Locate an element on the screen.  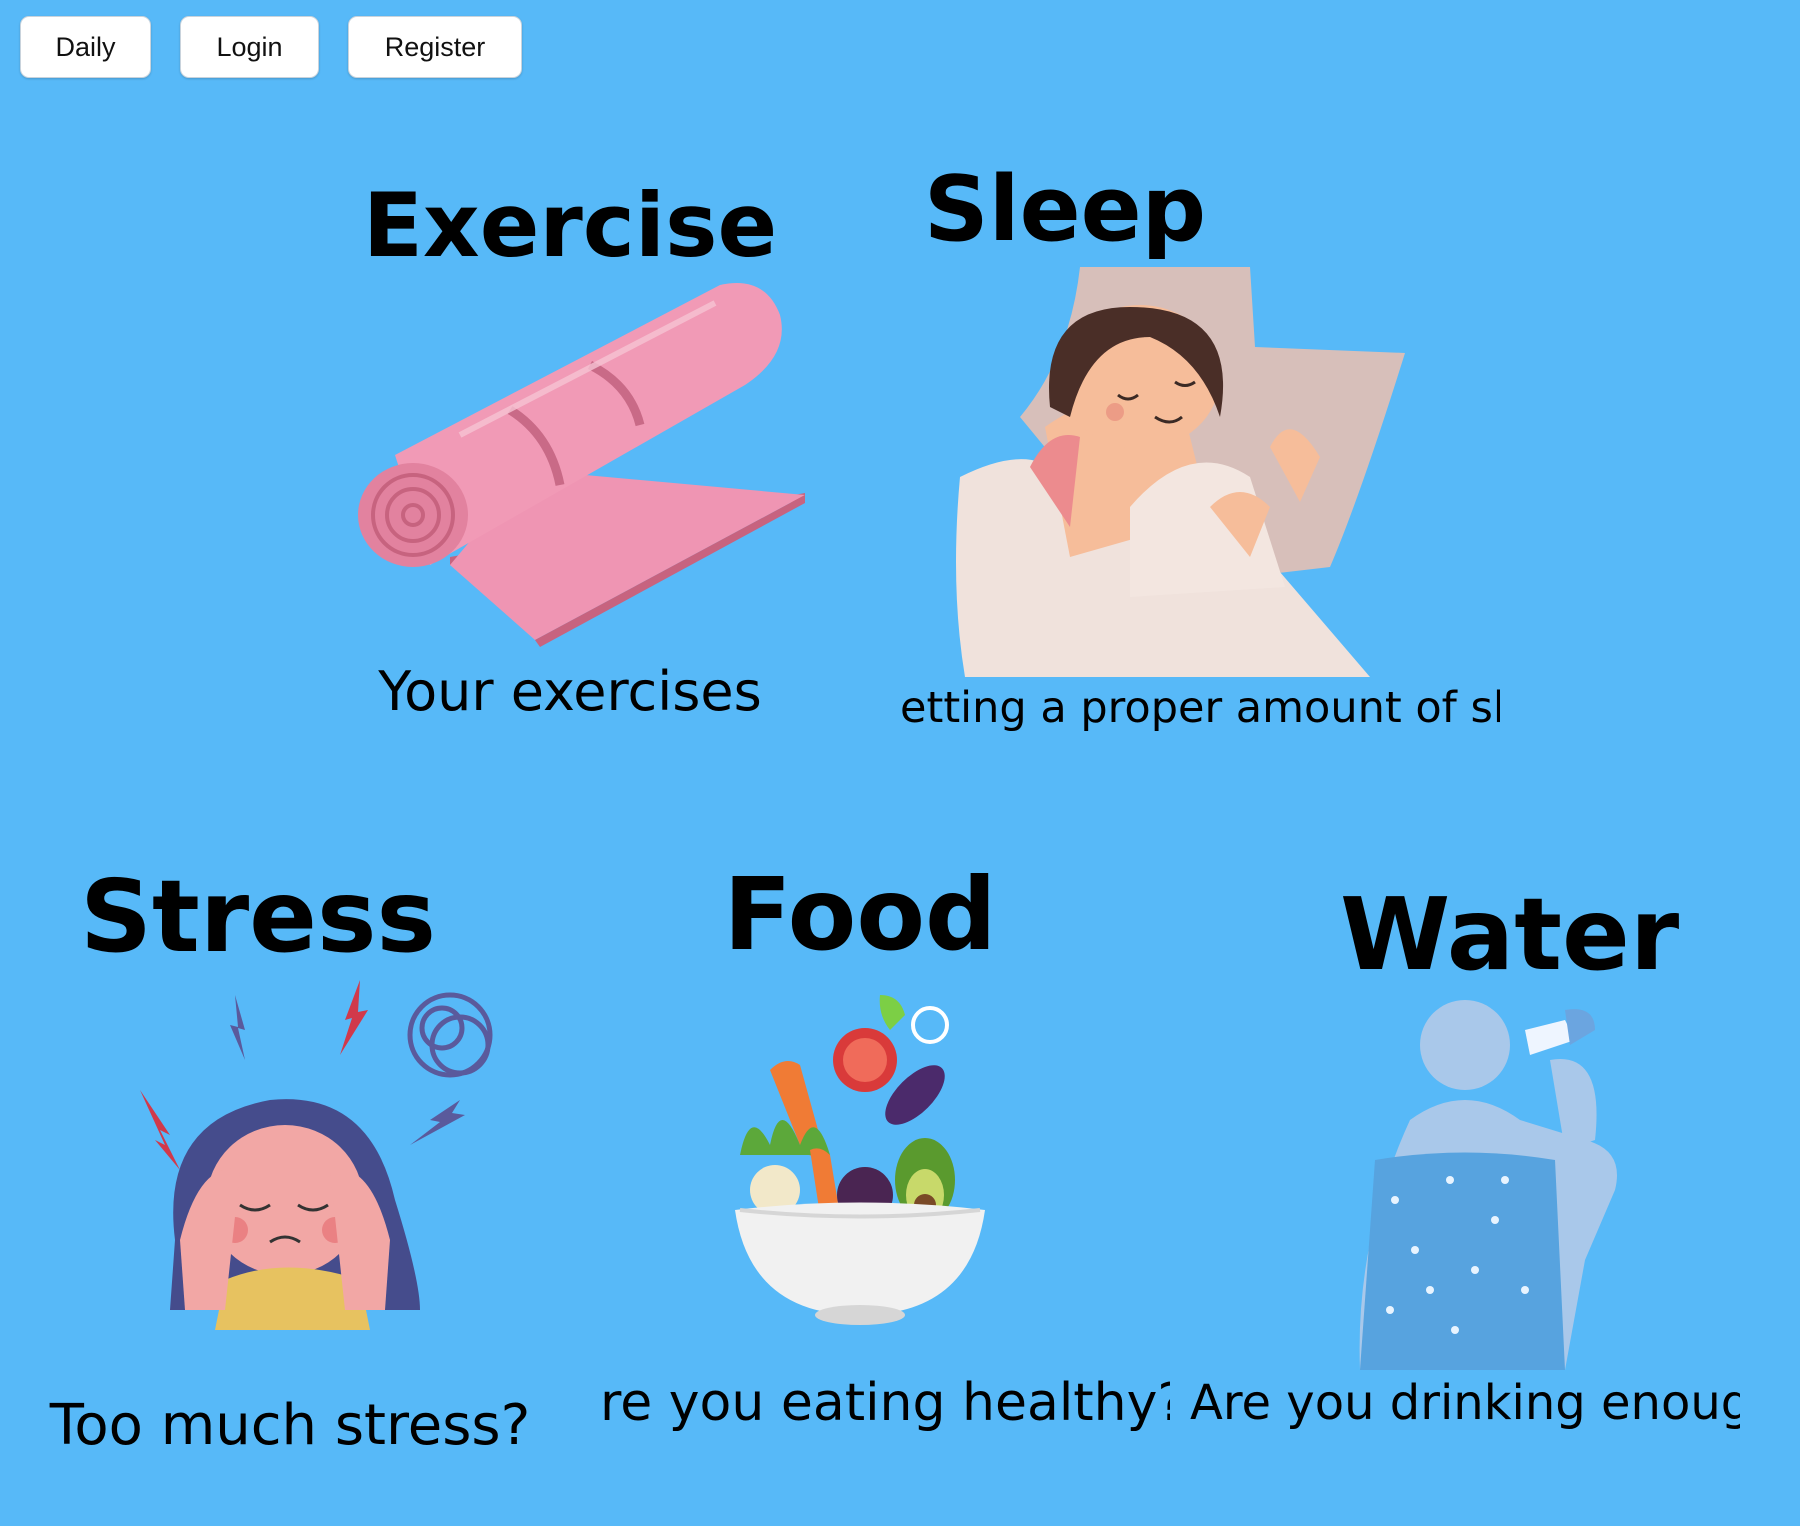
water-title: Water is located at coordinates (1510, 934).